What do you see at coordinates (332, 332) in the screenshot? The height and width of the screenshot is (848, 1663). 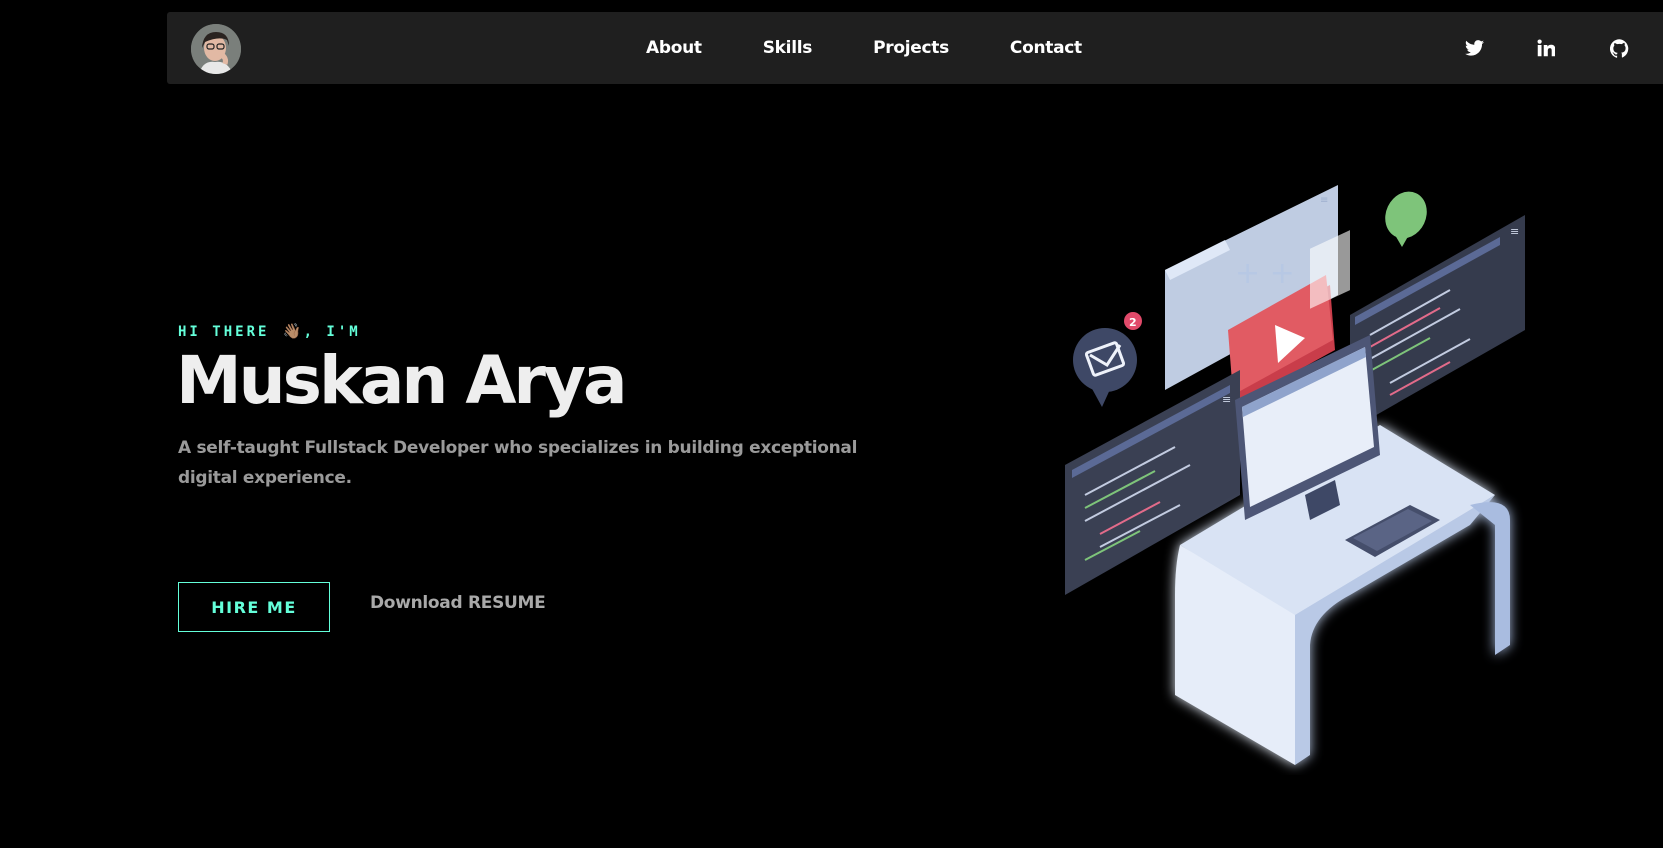 I see `greeting-suffix: , I'M` at bounding box center [332, 332].